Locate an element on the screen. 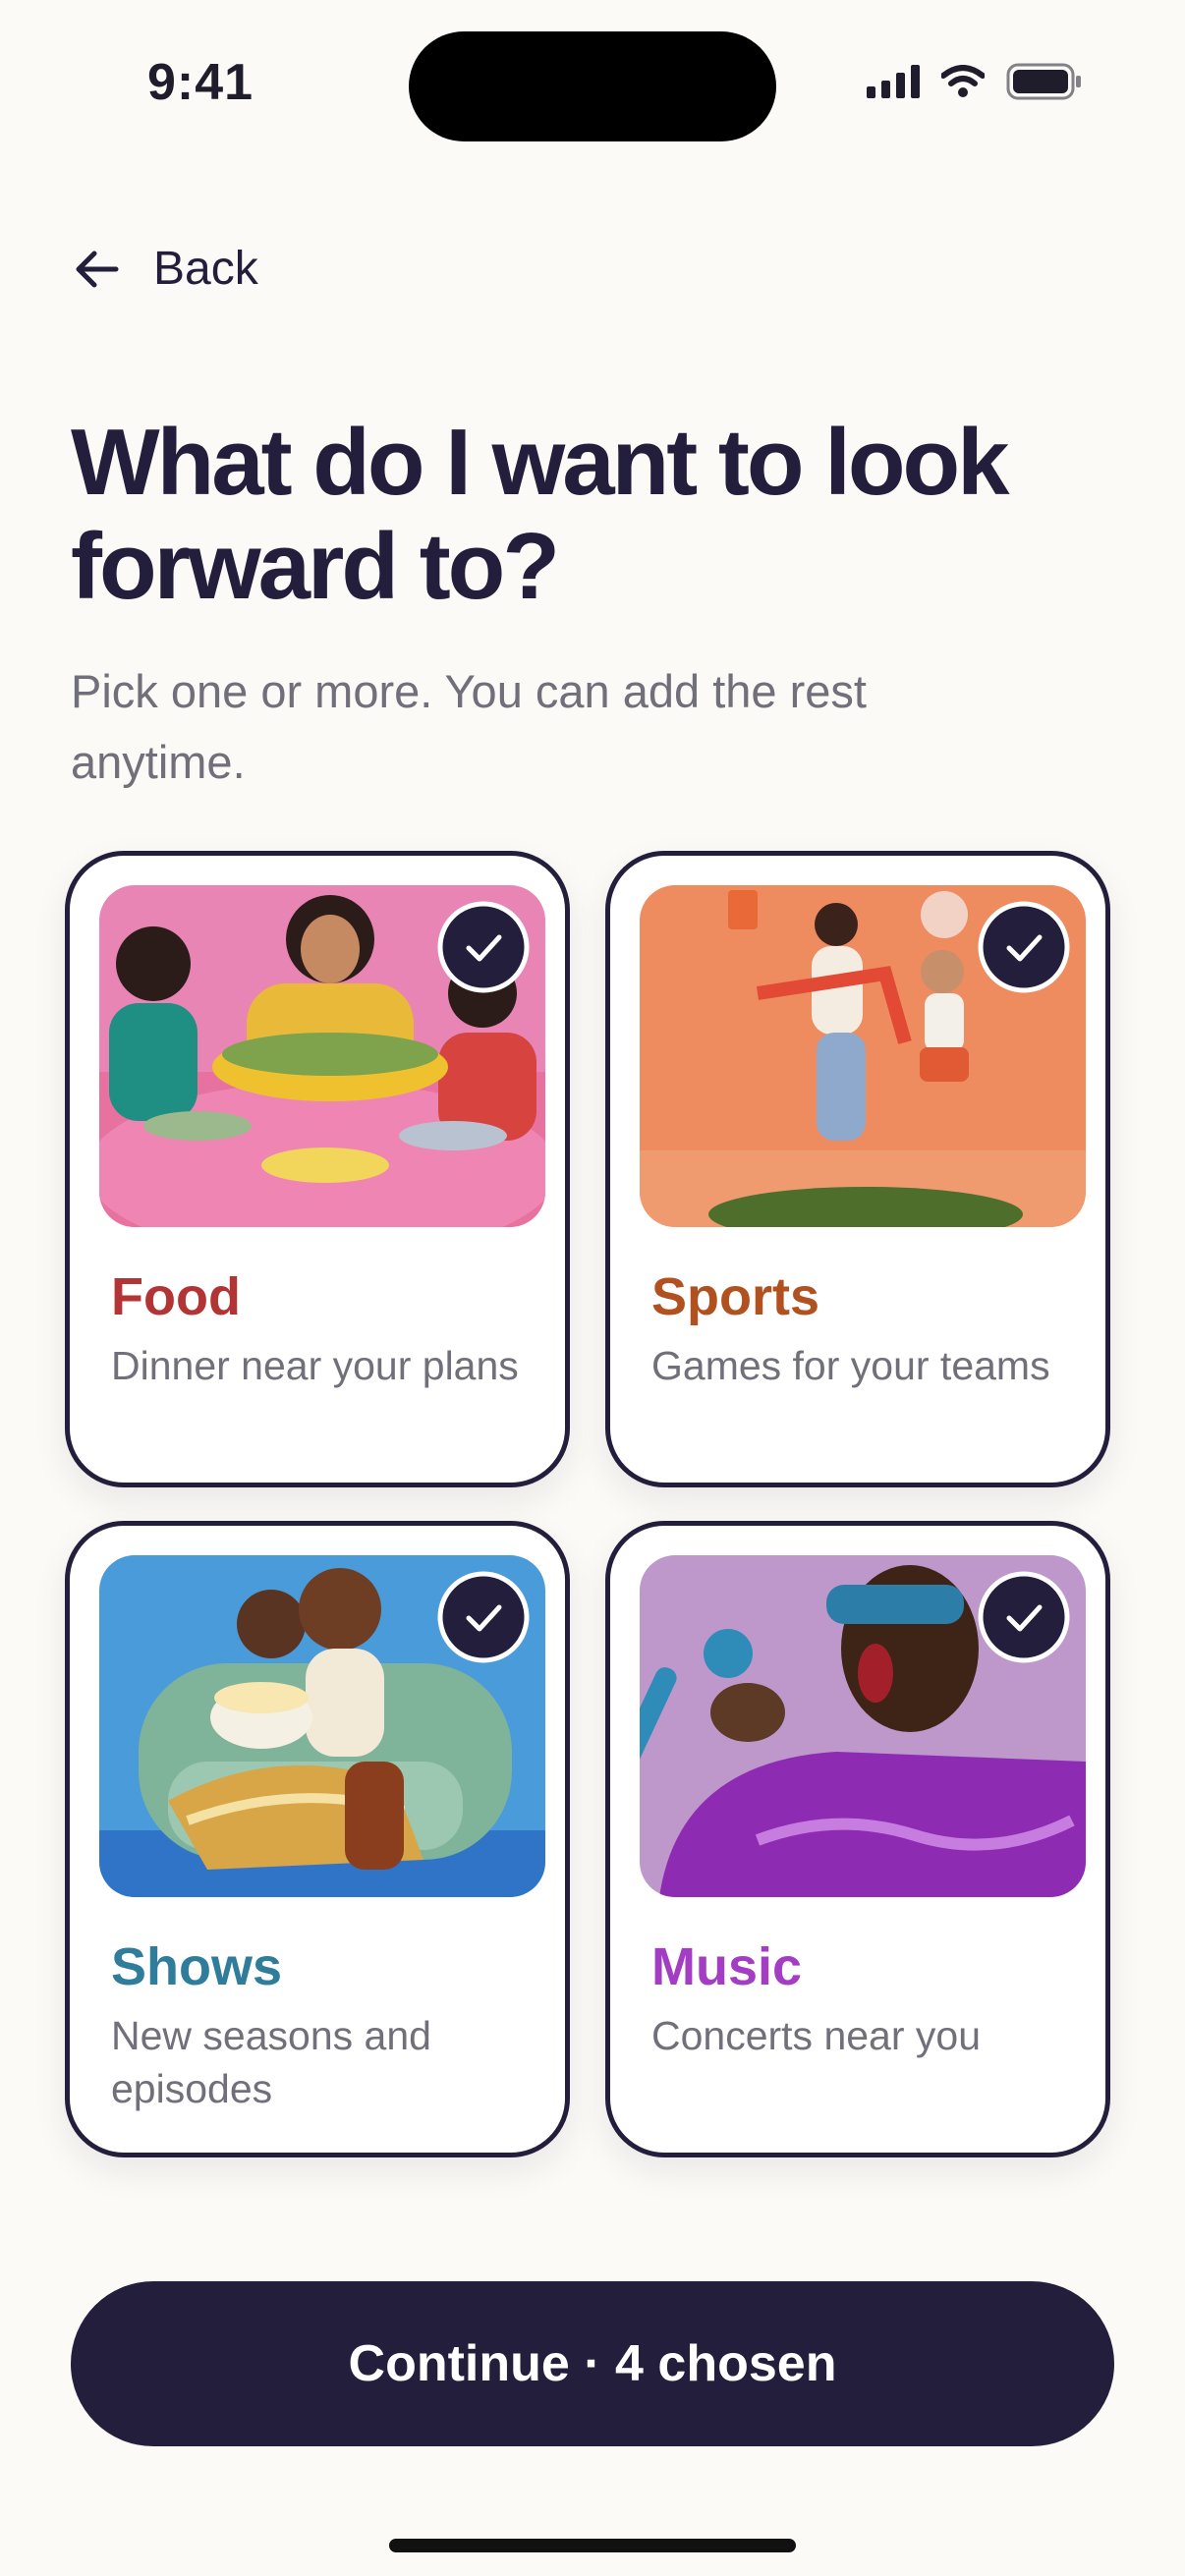  shows-photo is located at coordinates (322, 1726).